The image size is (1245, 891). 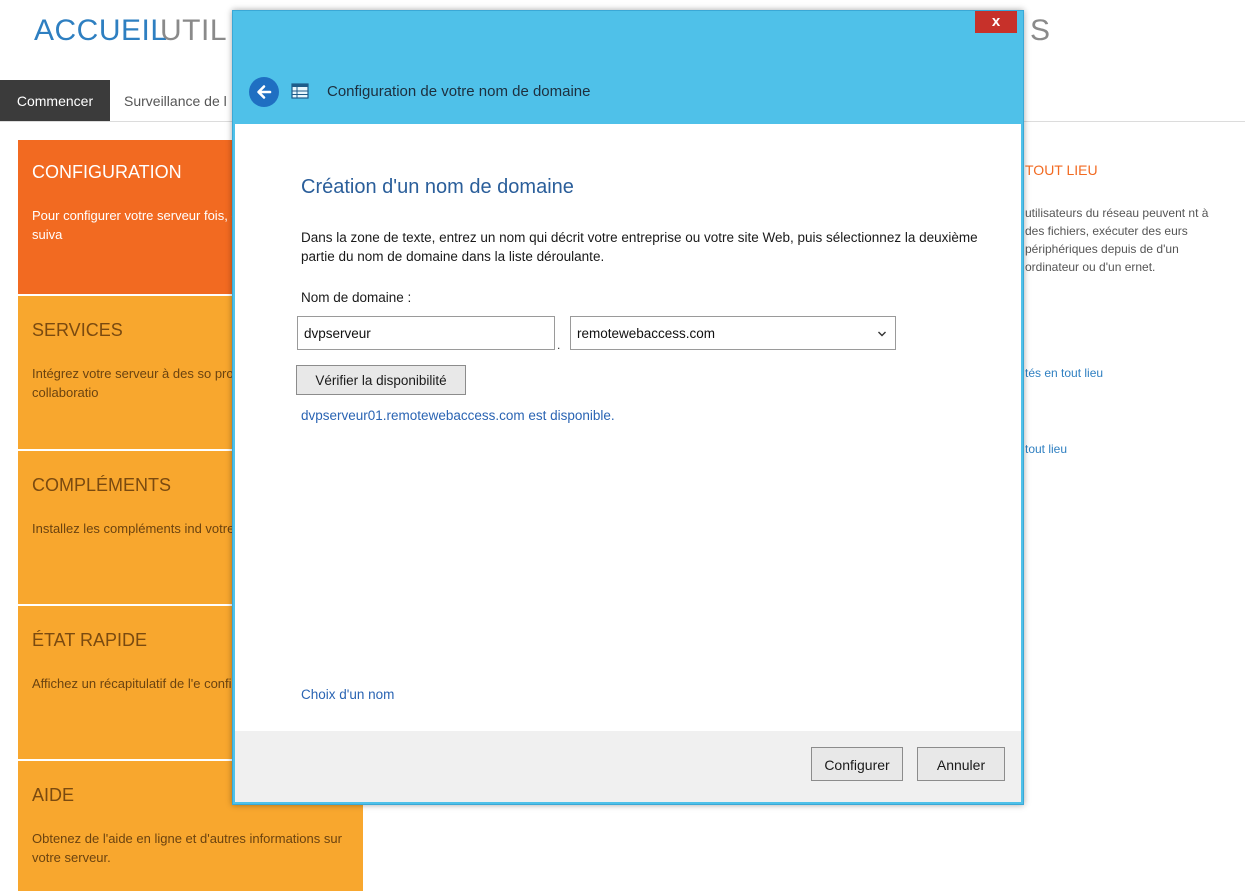 I want to click on tile-title: CONFIGURATION, so click(x=107, y=172).